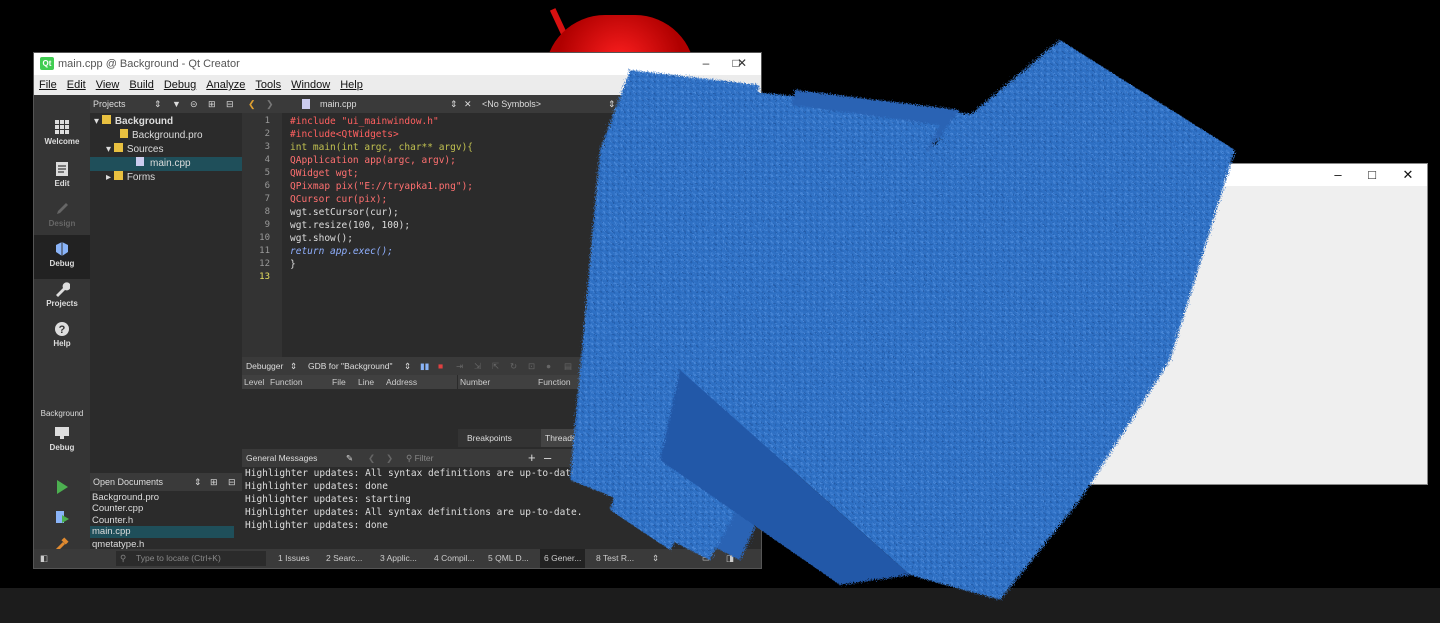 The height and width of the screenshot is (623, 1440). Describe the element at coordinates (141, 85) in the screenshot. I see `menu-build: Build` at that location.